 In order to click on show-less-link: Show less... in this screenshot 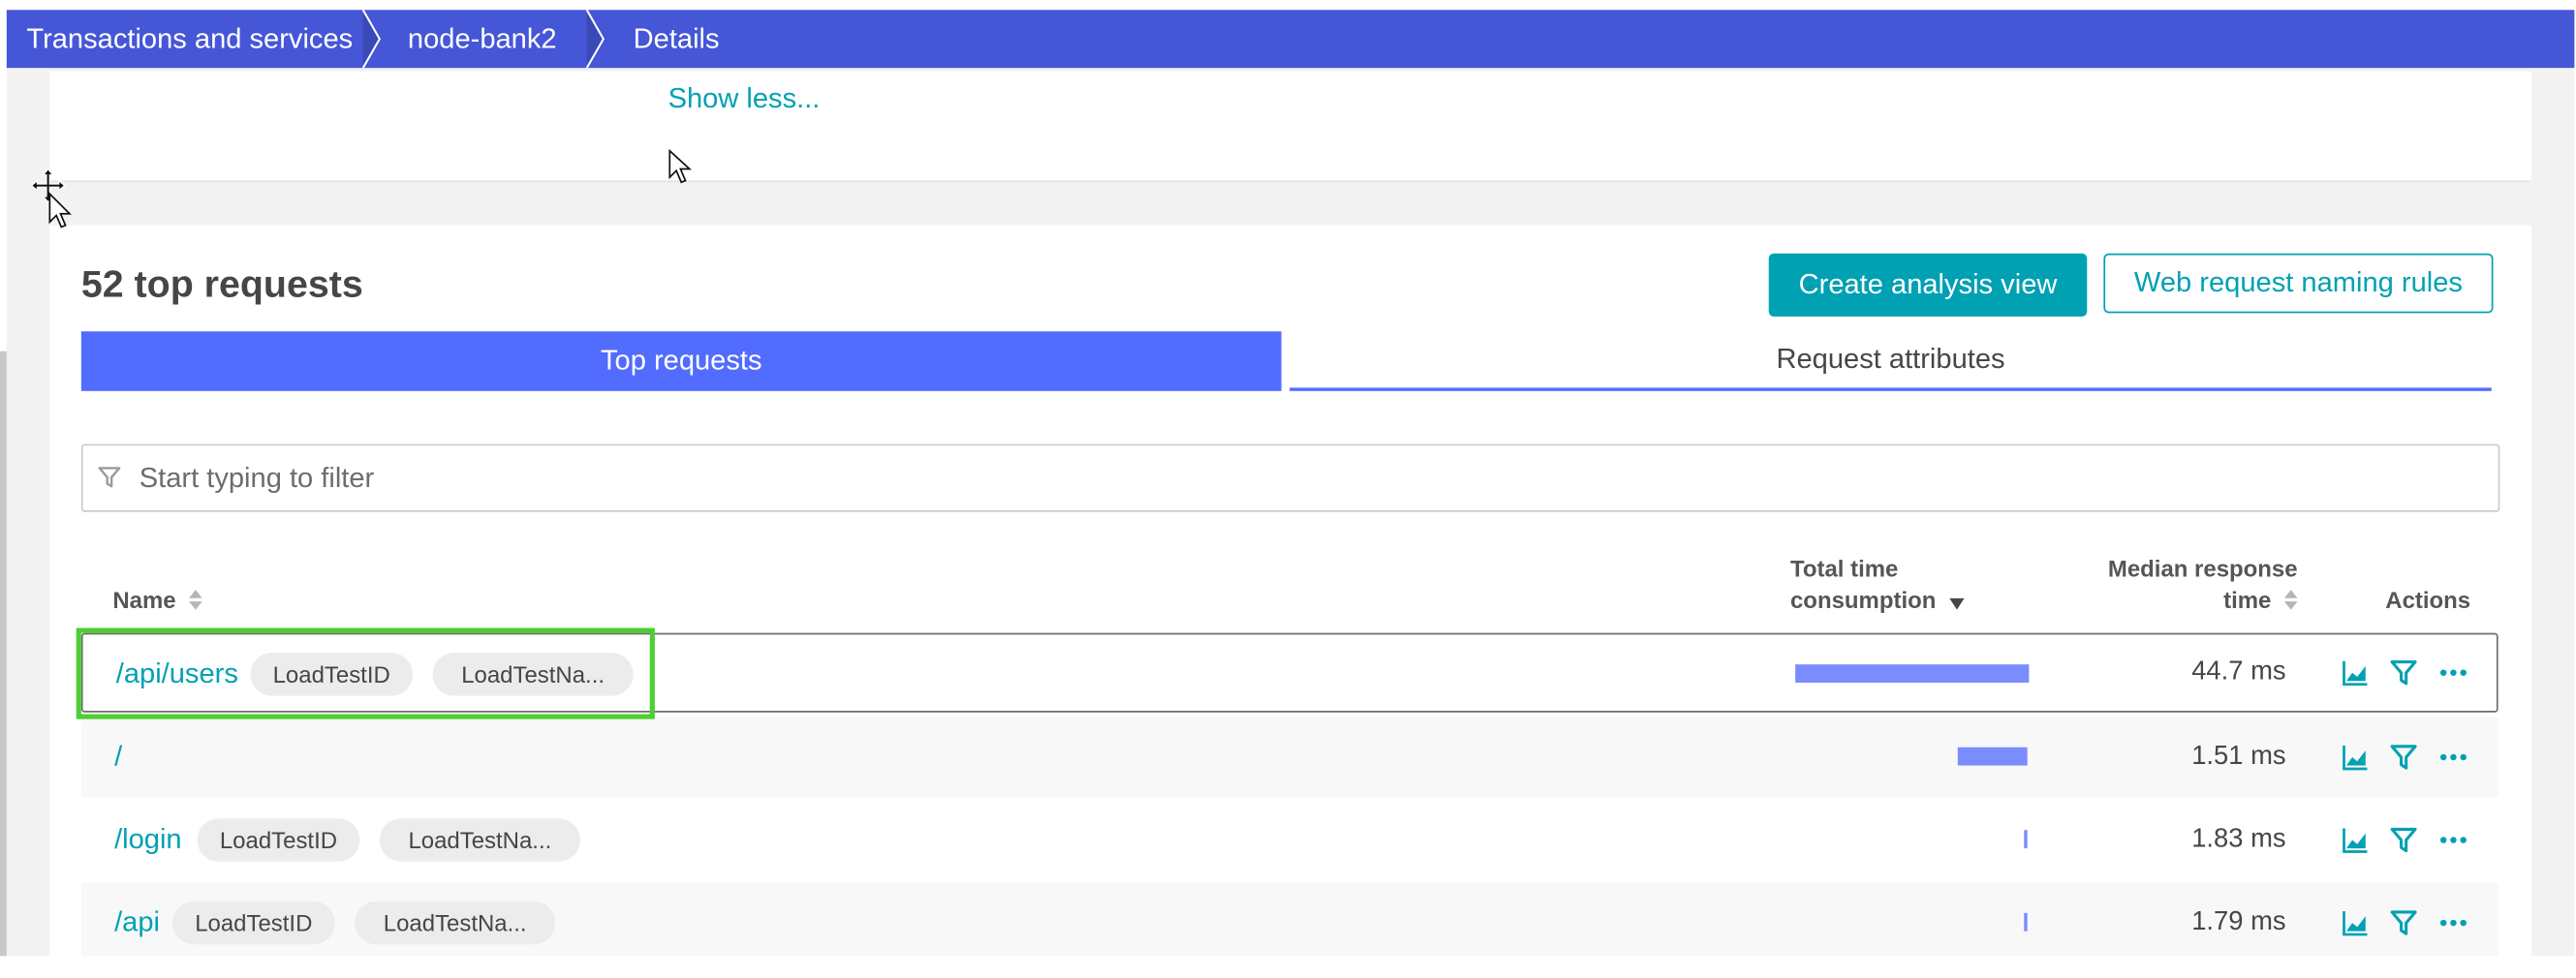, I will do `click(744, 100)`.